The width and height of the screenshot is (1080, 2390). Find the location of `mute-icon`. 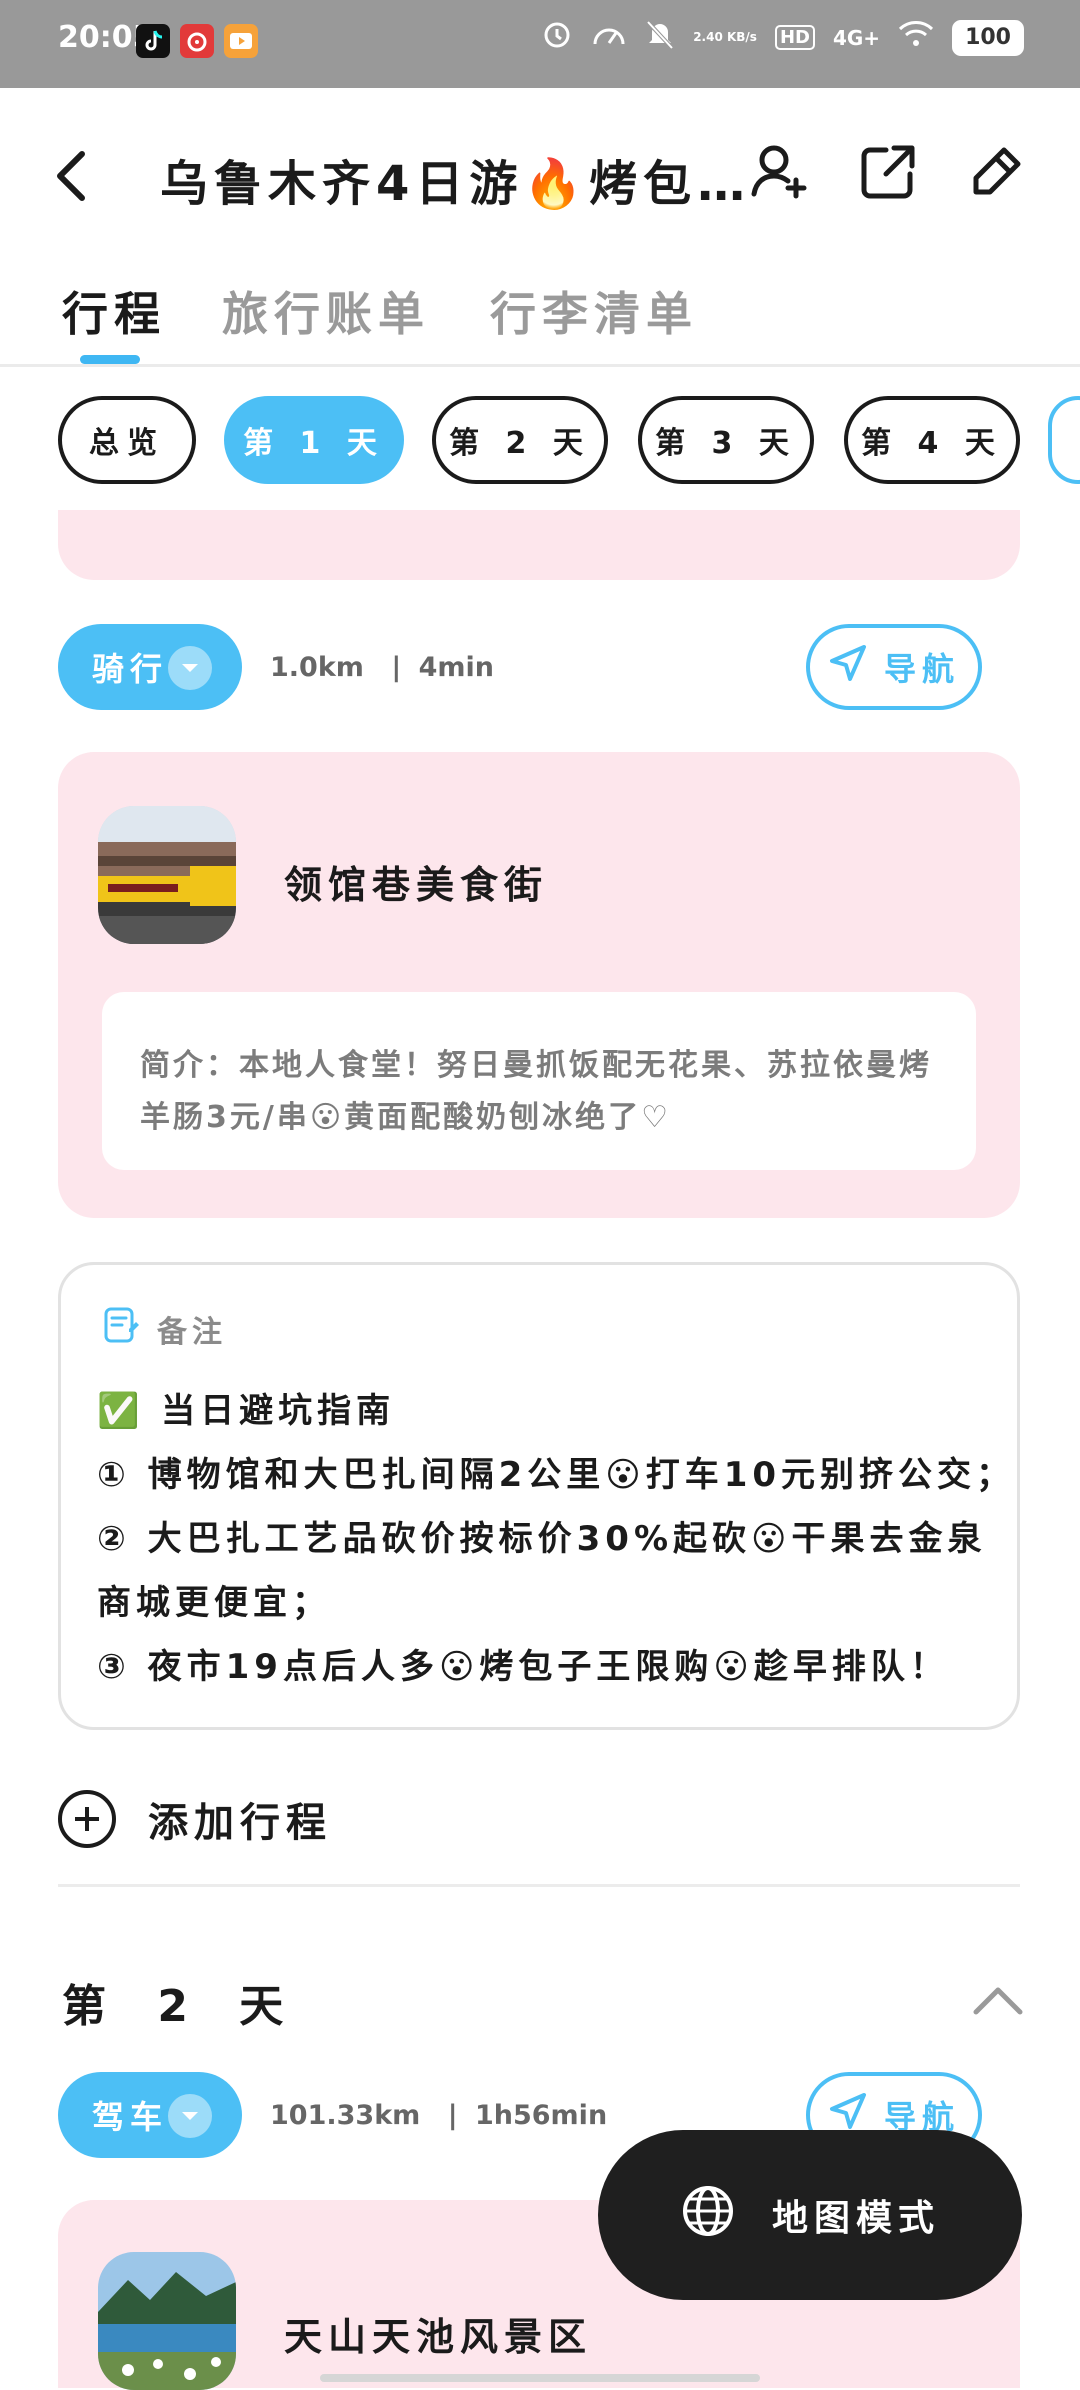

mute-icon is located at coordinates (660, 37).